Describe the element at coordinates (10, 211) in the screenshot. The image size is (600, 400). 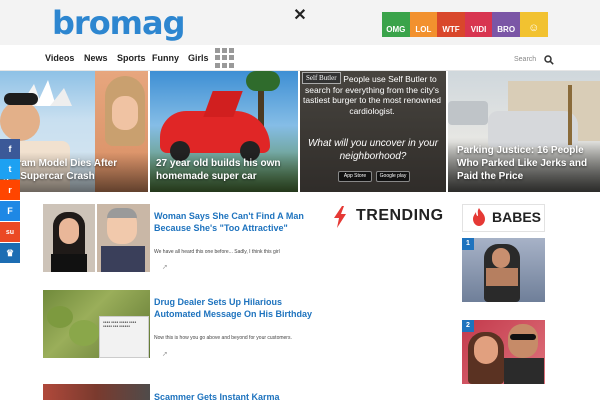
I see `flipboard-share-icon: F` at that location.